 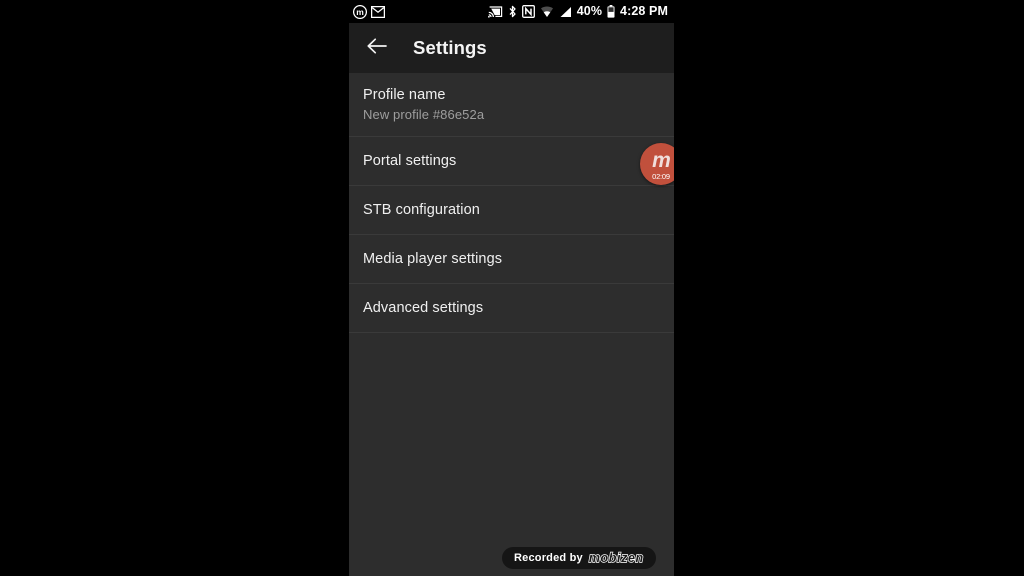 What do you see at coordinates (421, 210) in the screenshot?
I see `list-item-title: STB configuration` at bounding box center [421, 210].